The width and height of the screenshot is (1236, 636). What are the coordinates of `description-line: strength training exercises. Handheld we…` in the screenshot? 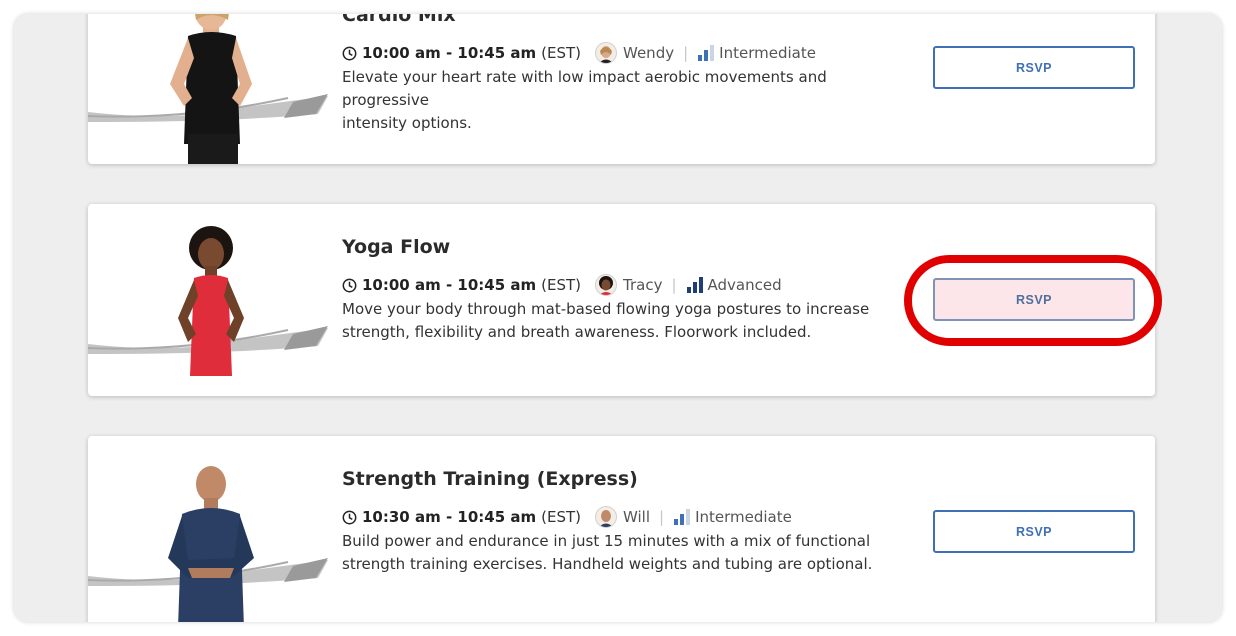 It's located at (607, 564).